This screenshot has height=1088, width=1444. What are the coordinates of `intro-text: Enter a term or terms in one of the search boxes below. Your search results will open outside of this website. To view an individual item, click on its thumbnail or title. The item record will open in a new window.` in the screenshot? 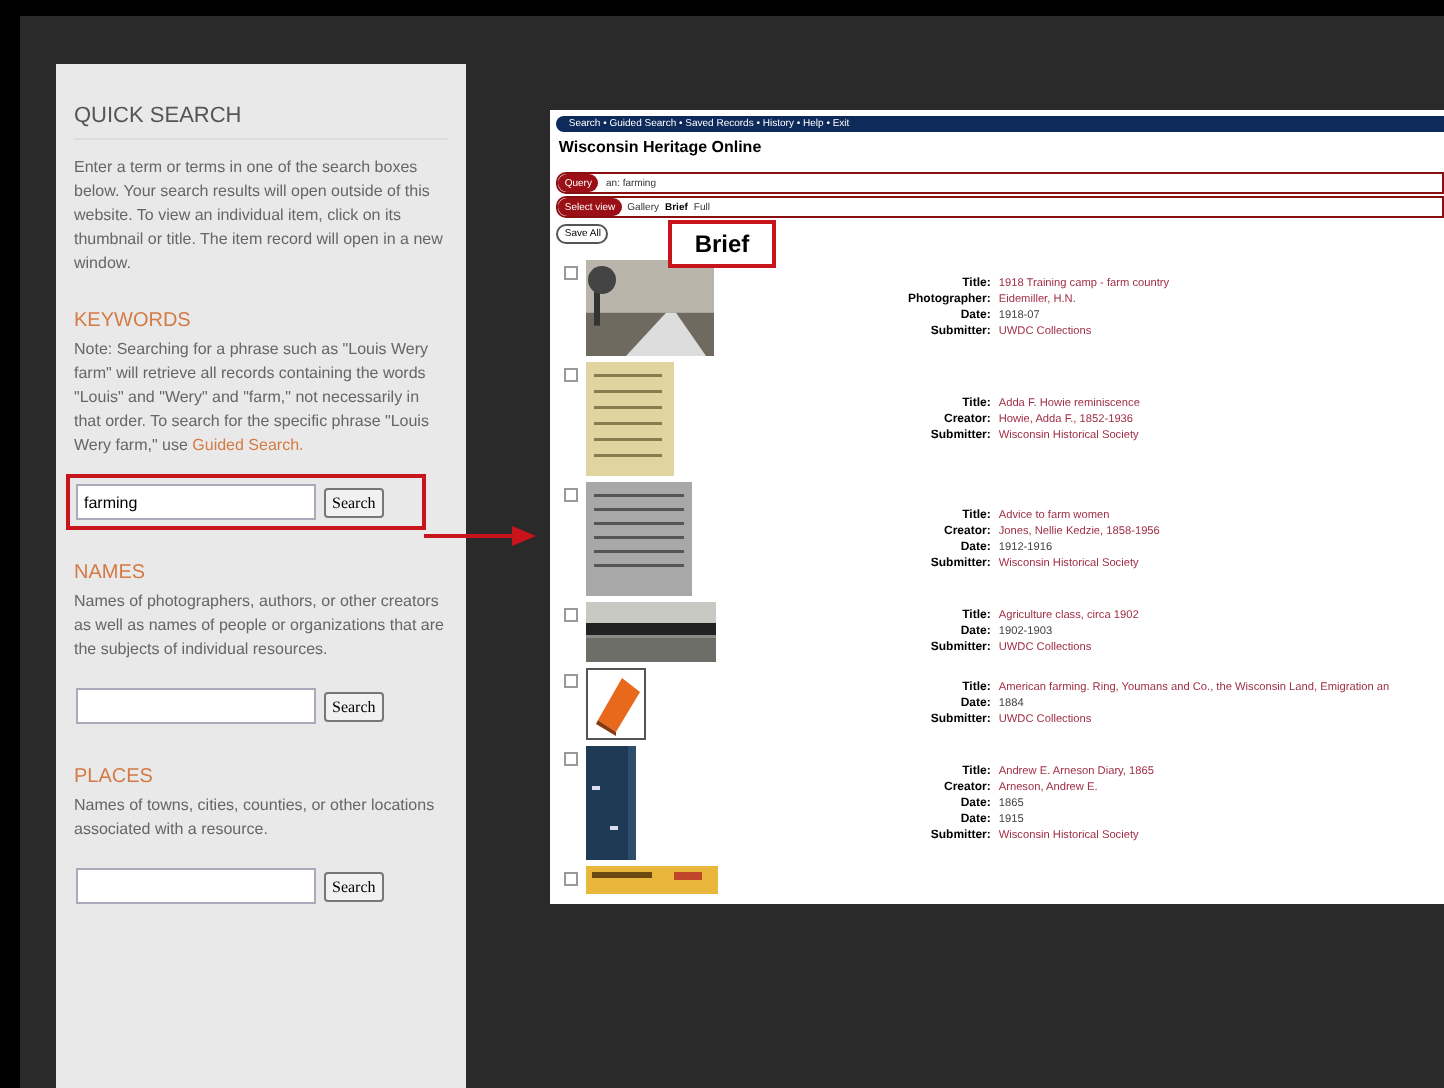 It's located at (259, 216).